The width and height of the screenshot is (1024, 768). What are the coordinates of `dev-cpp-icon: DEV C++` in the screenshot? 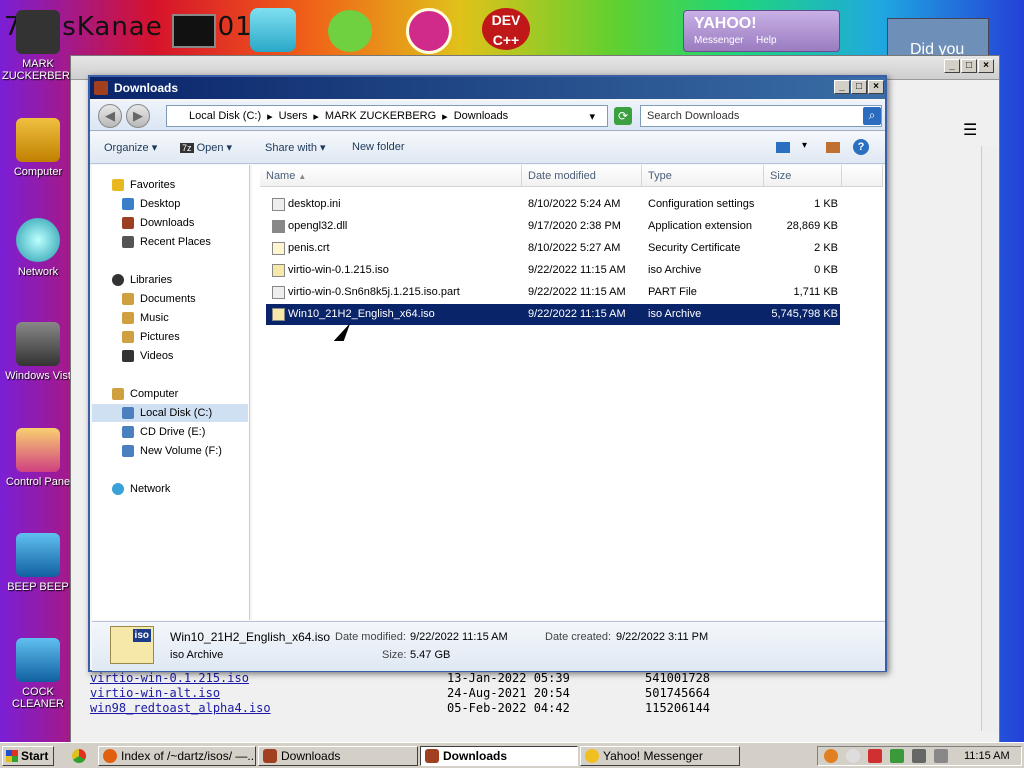 It's located at (506, 29).